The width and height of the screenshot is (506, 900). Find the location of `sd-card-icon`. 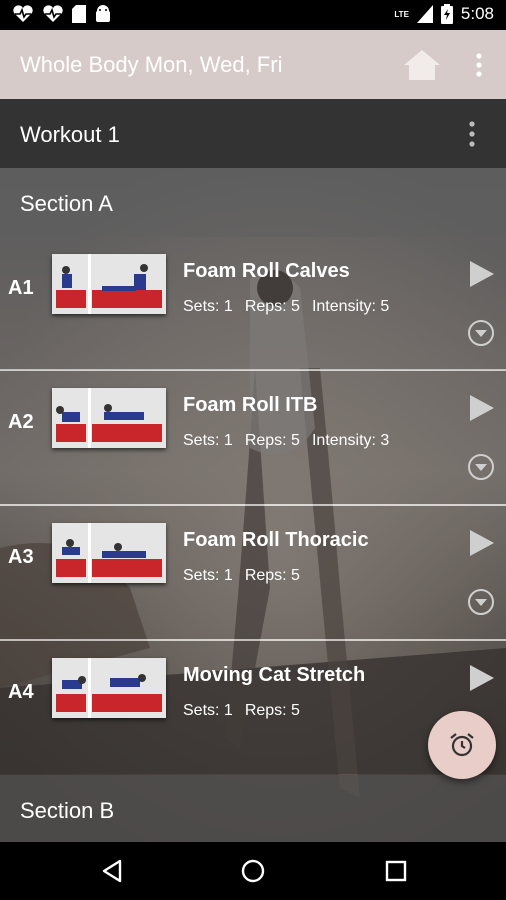

sd-card-icon is located at coordinates (79, 14).